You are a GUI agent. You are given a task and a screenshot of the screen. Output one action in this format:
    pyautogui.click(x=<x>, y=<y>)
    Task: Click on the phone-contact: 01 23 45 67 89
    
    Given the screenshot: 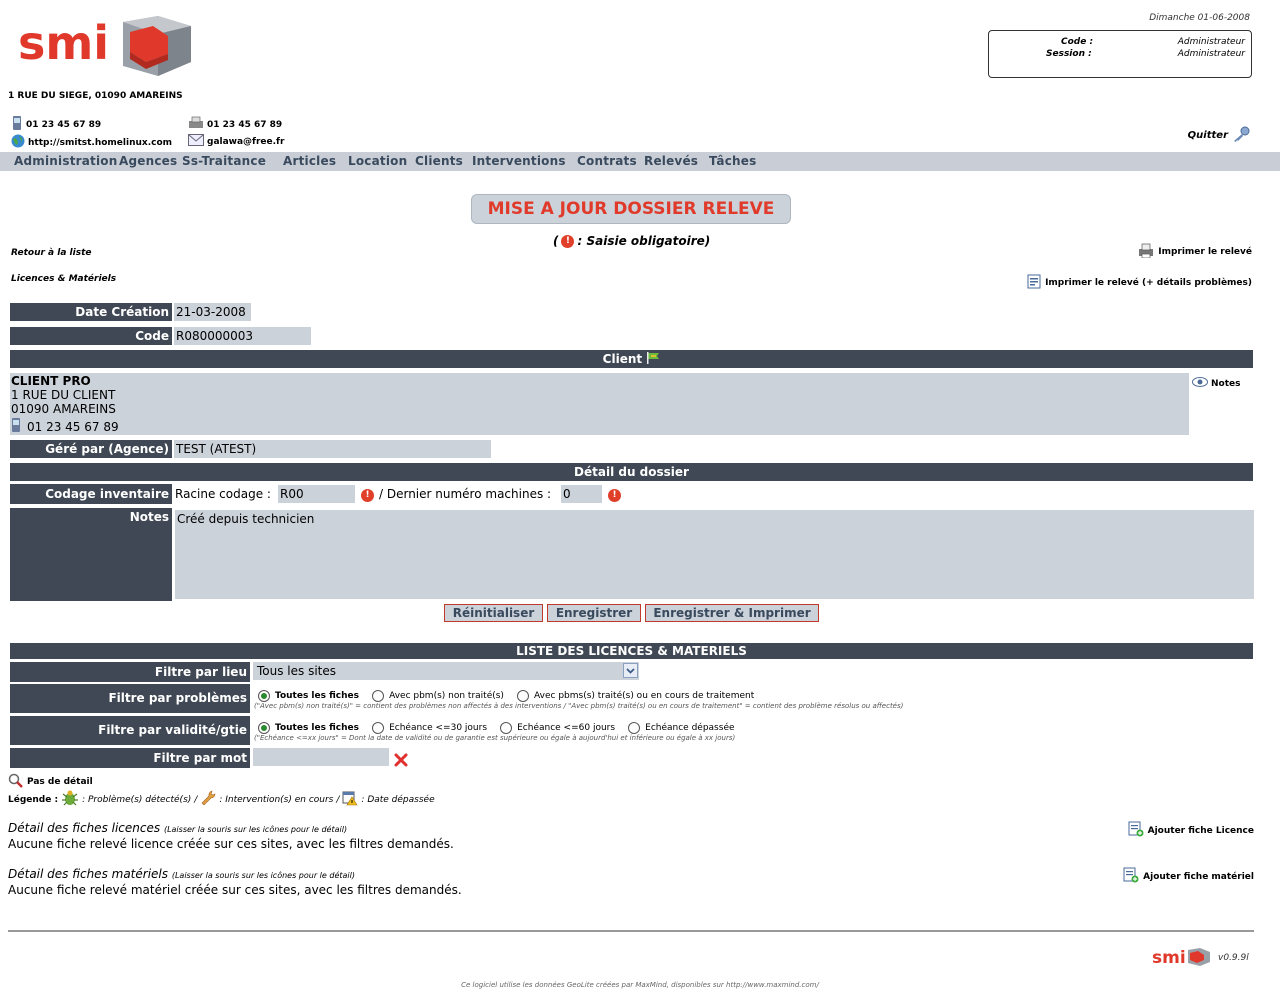 What is the action you would take?
    pyautogui.click(x=56, y=124)
    